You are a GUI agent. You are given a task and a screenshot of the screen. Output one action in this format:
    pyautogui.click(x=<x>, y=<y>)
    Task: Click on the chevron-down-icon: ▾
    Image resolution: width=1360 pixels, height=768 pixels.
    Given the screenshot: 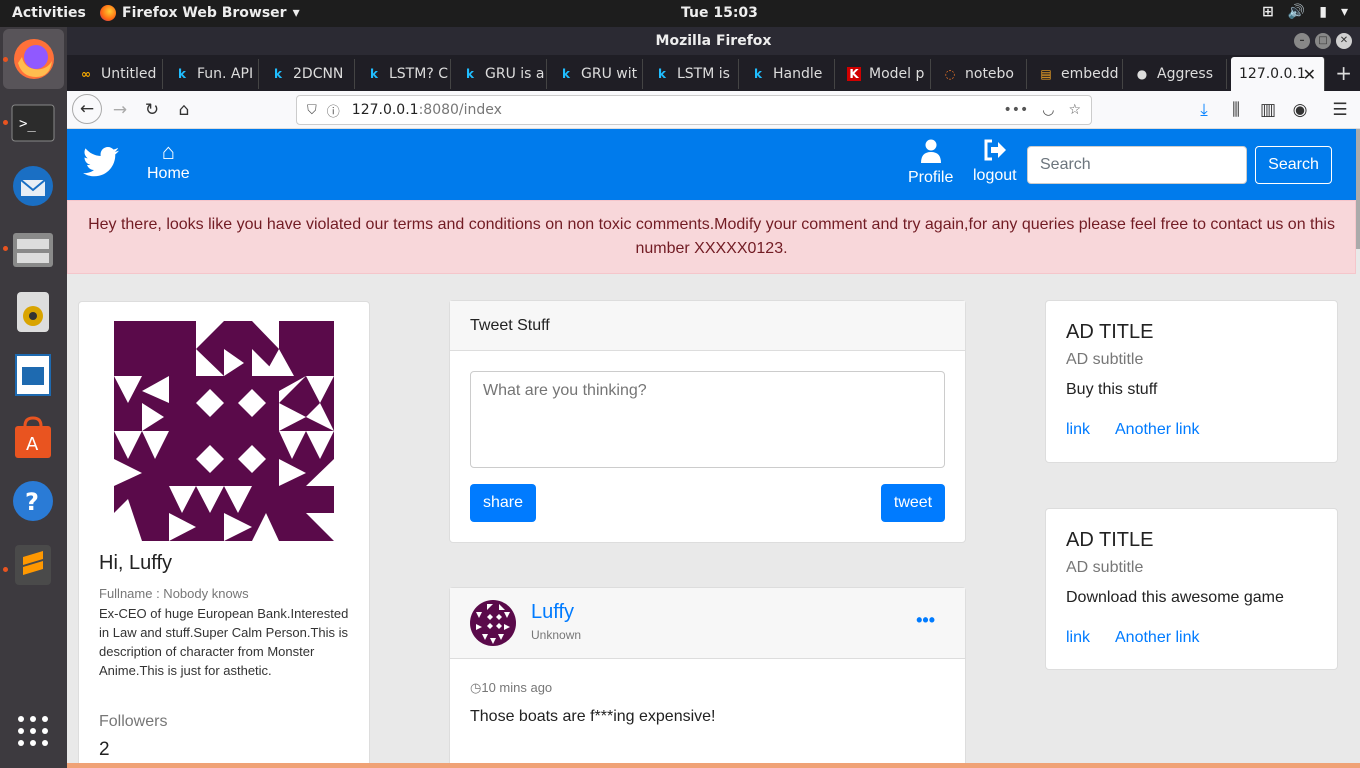 What is the action you would take?
    pyautogui.click(x=296, y=13)
    